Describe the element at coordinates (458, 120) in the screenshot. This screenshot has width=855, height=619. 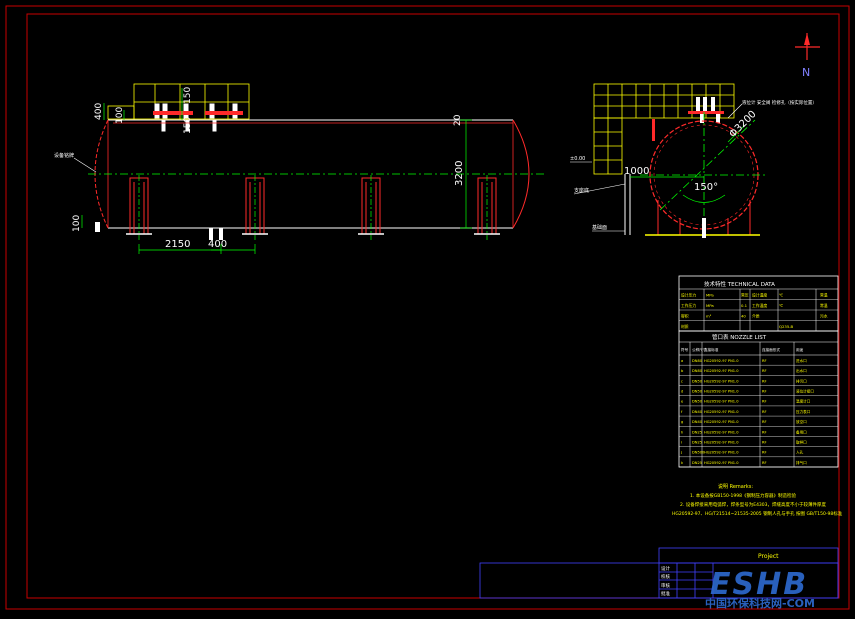
I see `dim-20: 20` at that location.